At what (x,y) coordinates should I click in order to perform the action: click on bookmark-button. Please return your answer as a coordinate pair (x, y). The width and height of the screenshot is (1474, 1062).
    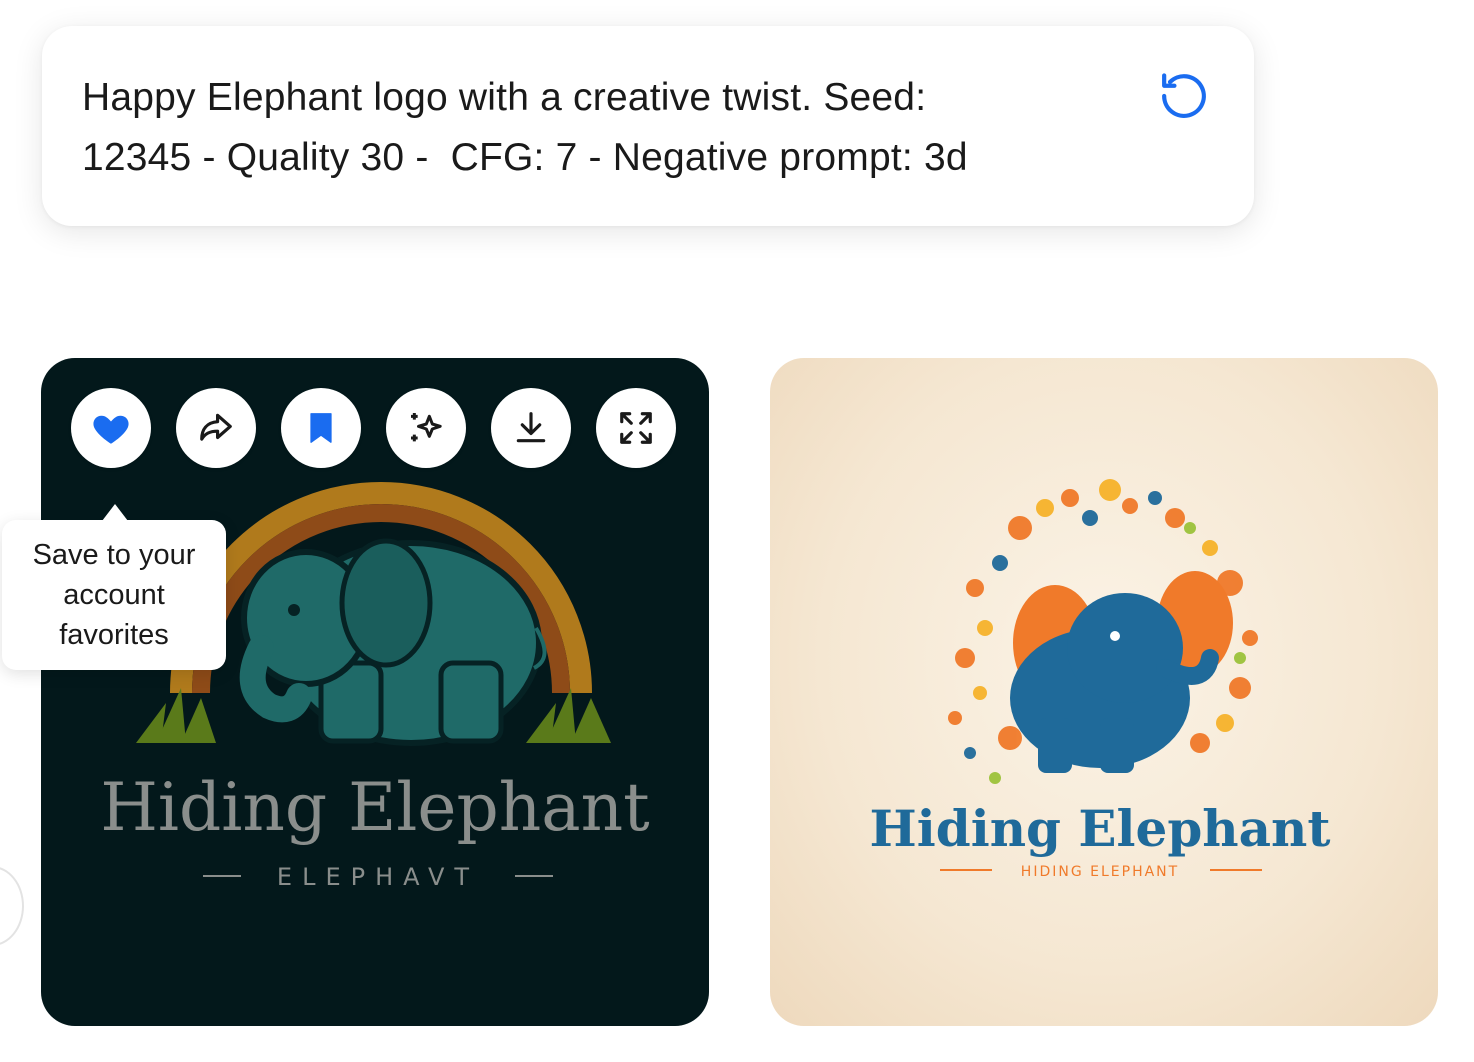
    Looking at the image, I should click on (321, 428).